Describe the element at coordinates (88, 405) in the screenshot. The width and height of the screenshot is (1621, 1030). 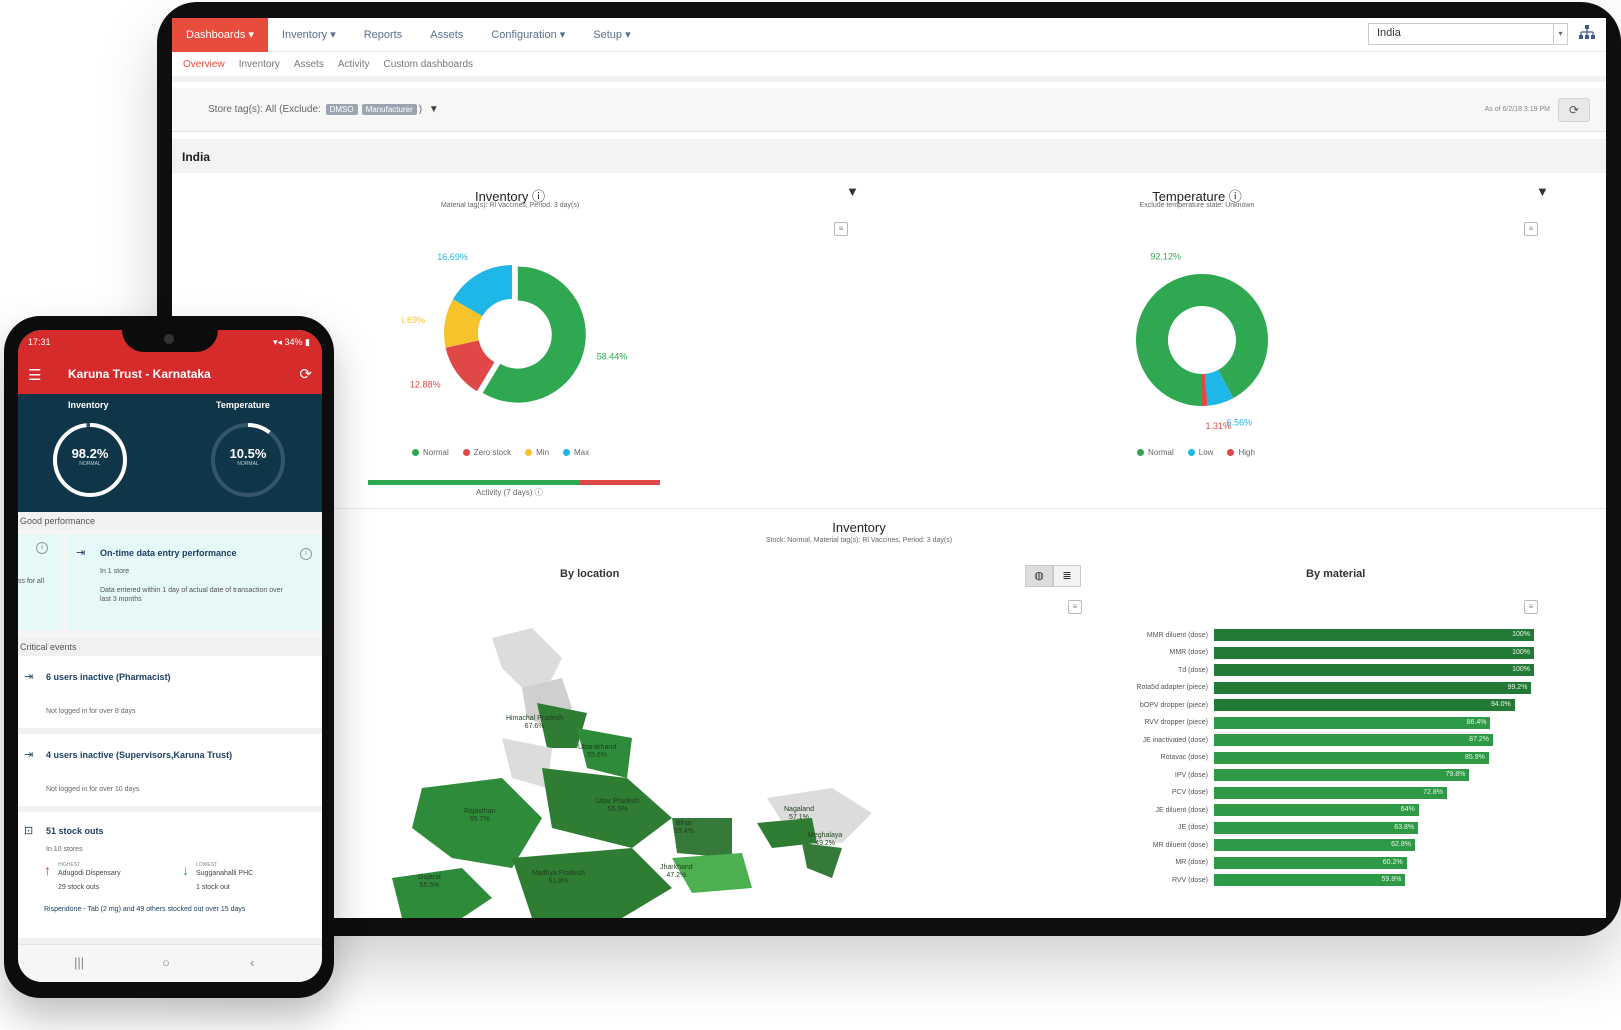
I see `inventory-label: Inventory` at that location.